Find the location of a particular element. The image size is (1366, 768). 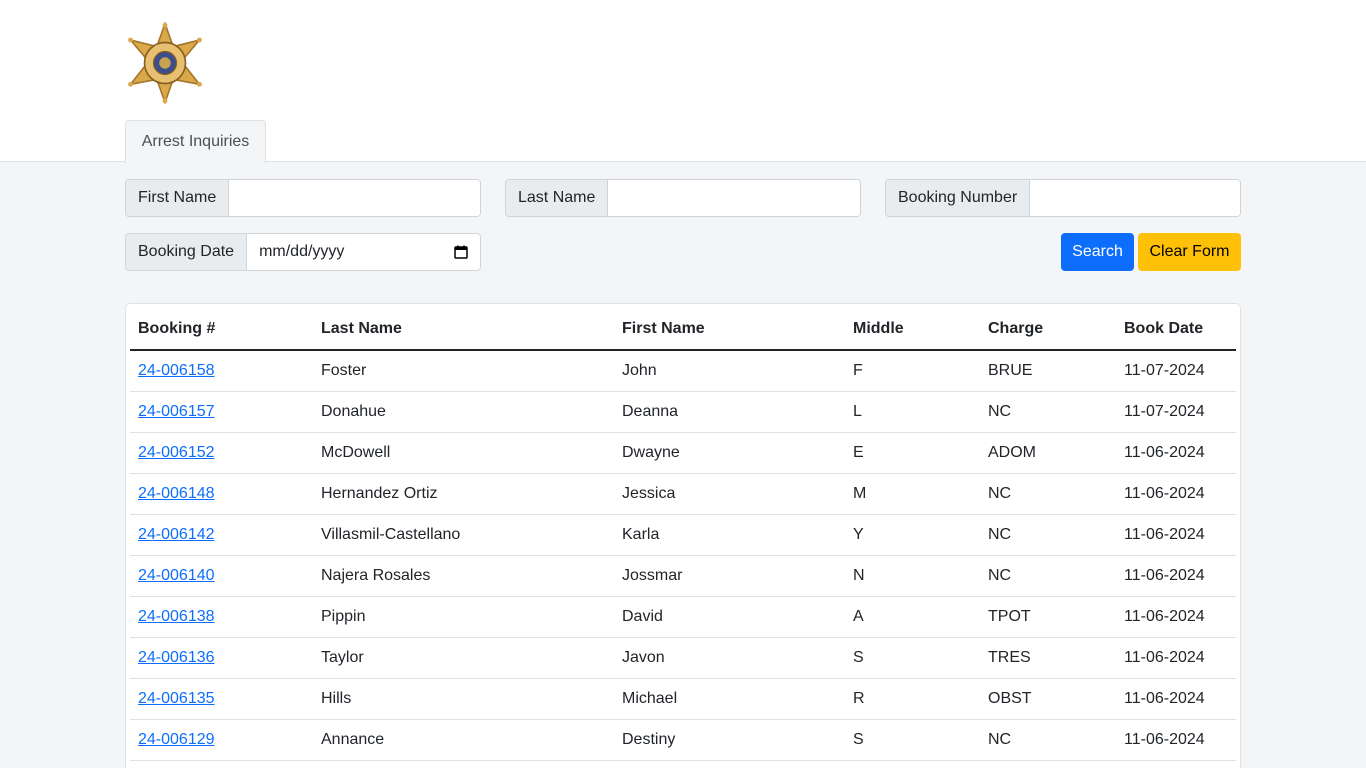

first-name-label: First Name is located at coordinates (178, 198).